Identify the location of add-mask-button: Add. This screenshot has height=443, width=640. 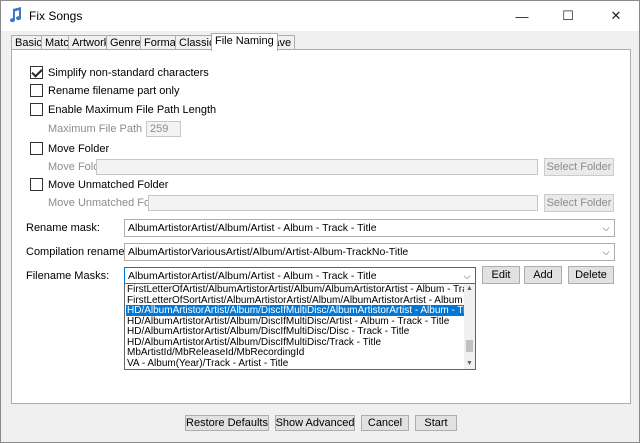
(543, 275).